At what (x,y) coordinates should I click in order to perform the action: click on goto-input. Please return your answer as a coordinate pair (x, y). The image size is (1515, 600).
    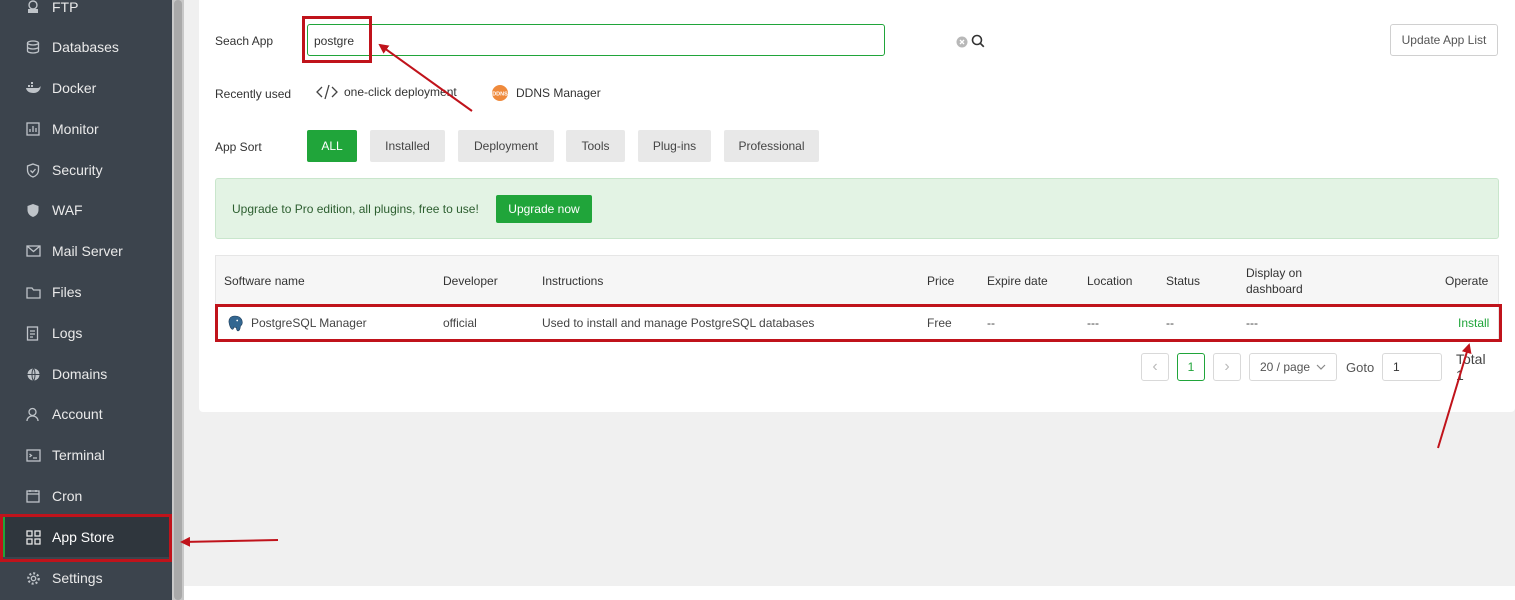
    Looking at the image, I should click on (1417, 367).